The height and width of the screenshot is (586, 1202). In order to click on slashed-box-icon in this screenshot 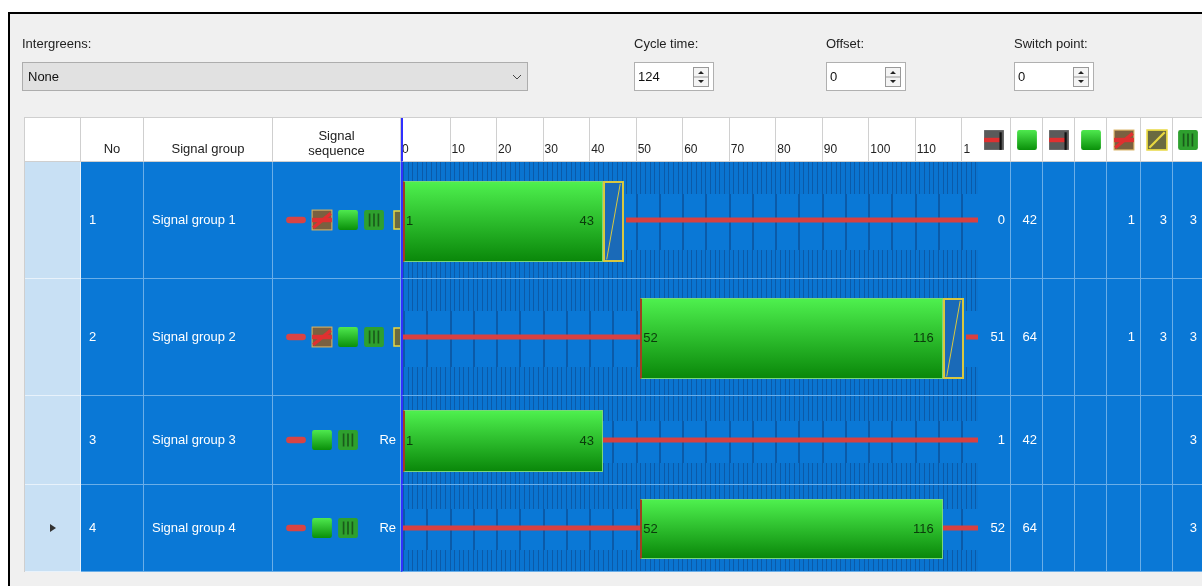, I will do `click(1156, 139)`.